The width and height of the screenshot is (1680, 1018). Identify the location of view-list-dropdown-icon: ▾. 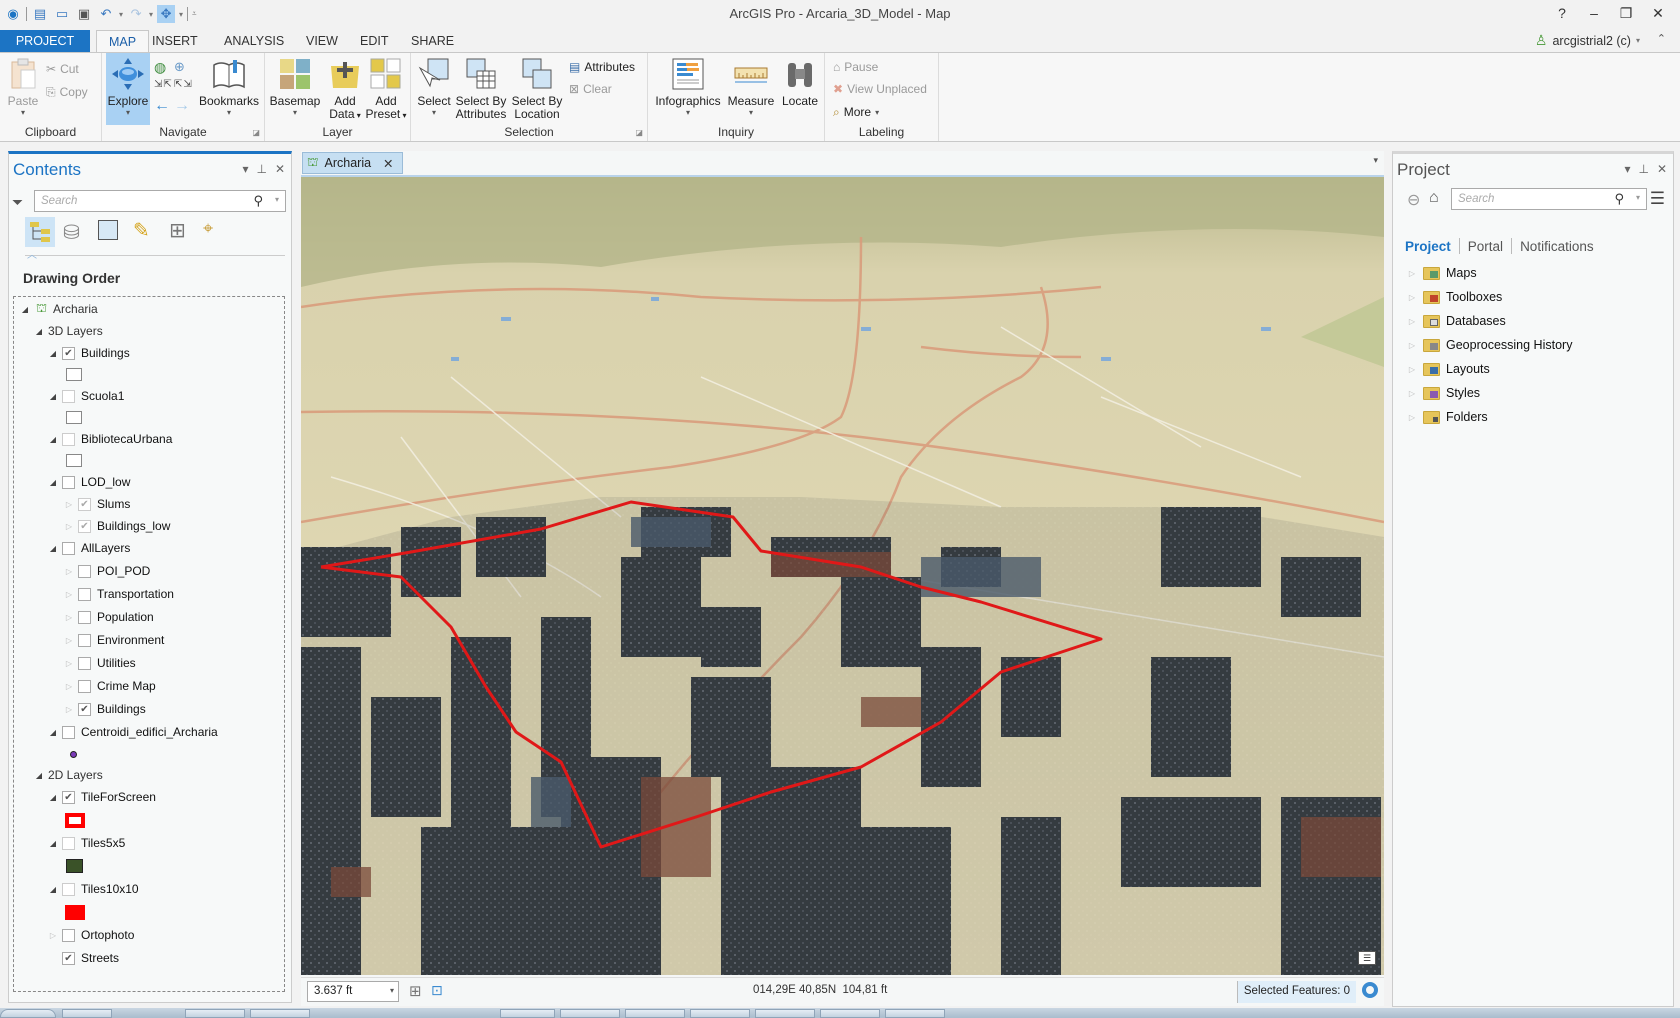
(1375, 160).